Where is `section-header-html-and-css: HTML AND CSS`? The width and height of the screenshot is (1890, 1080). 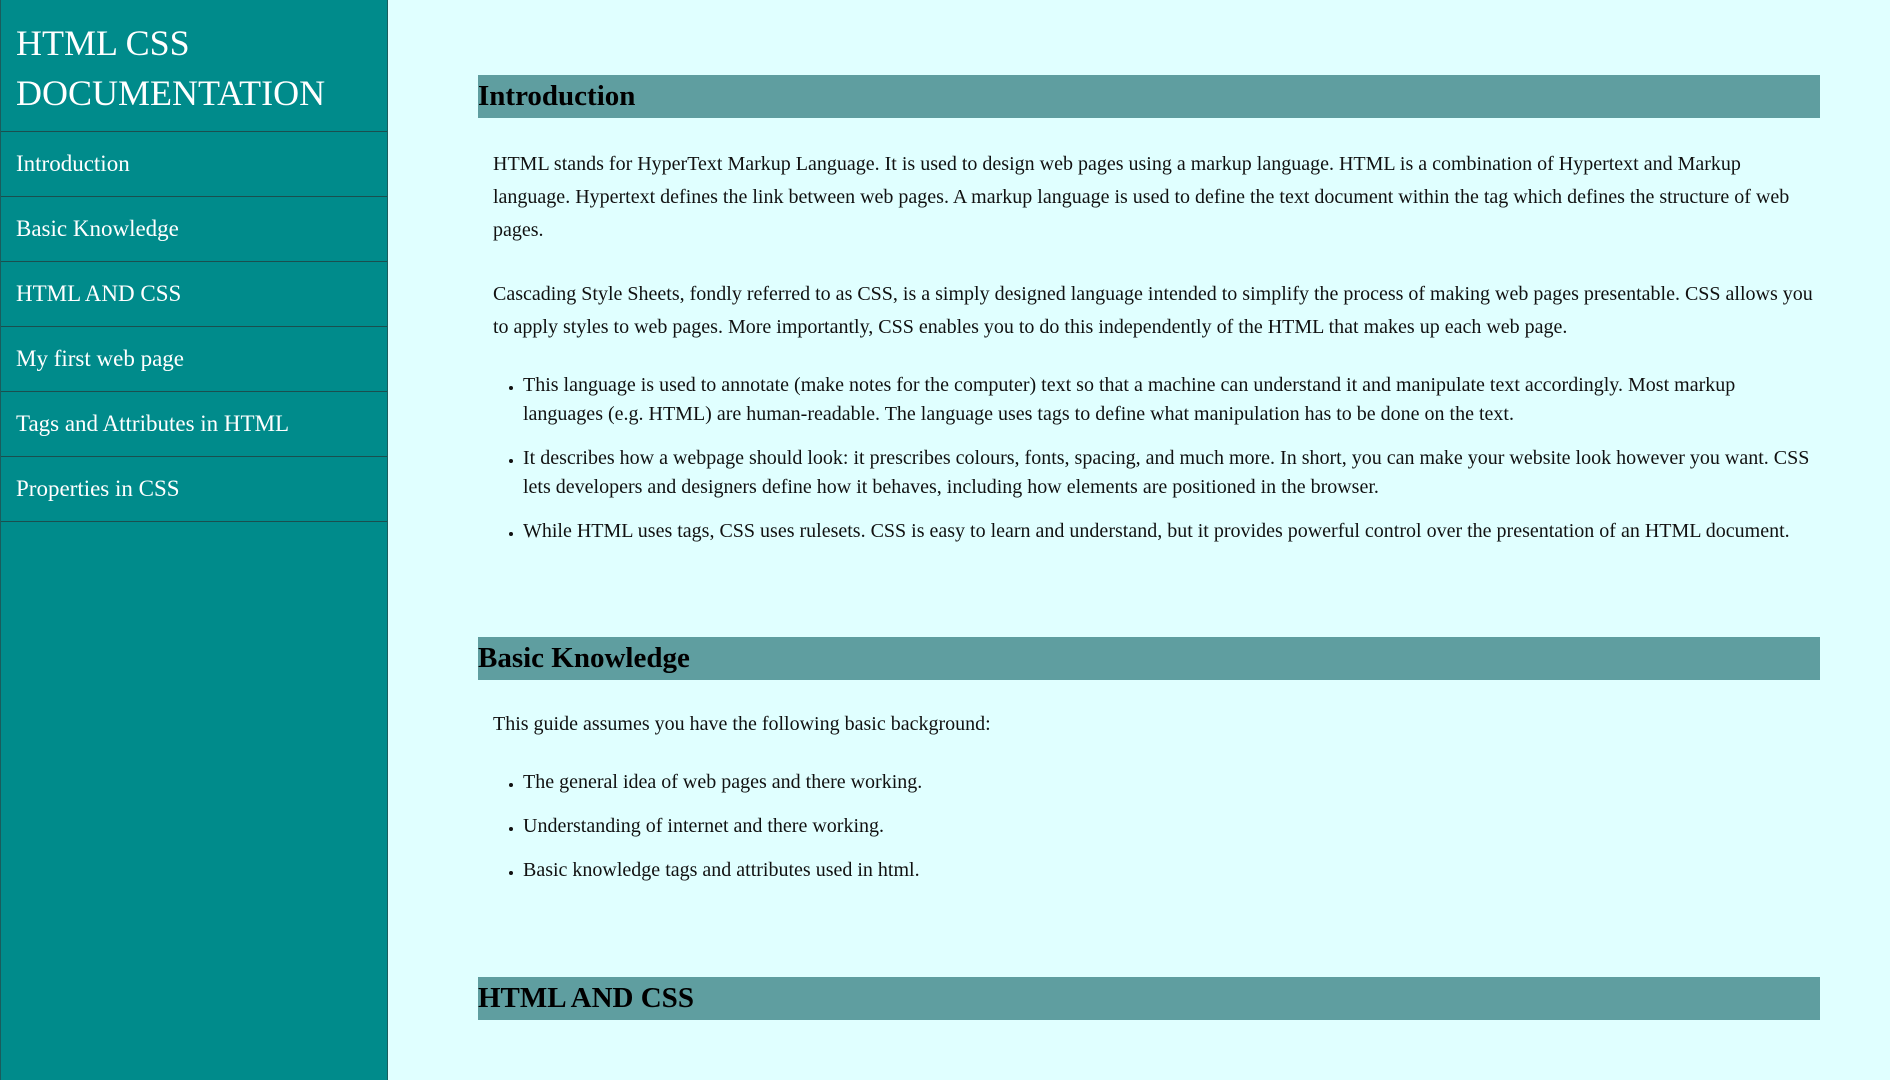
section-header-html-and-css: HTML AND CSS is located at coordinates (1149, 998).